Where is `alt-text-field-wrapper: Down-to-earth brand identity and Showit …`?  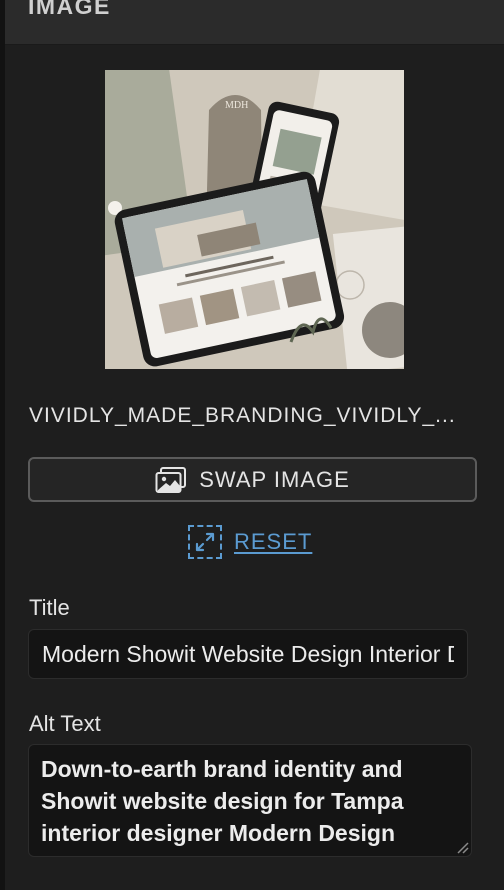 alt-text-field-wrapper: Down-to-earth brand identity and Showit … is located at coordinates (250, 800).